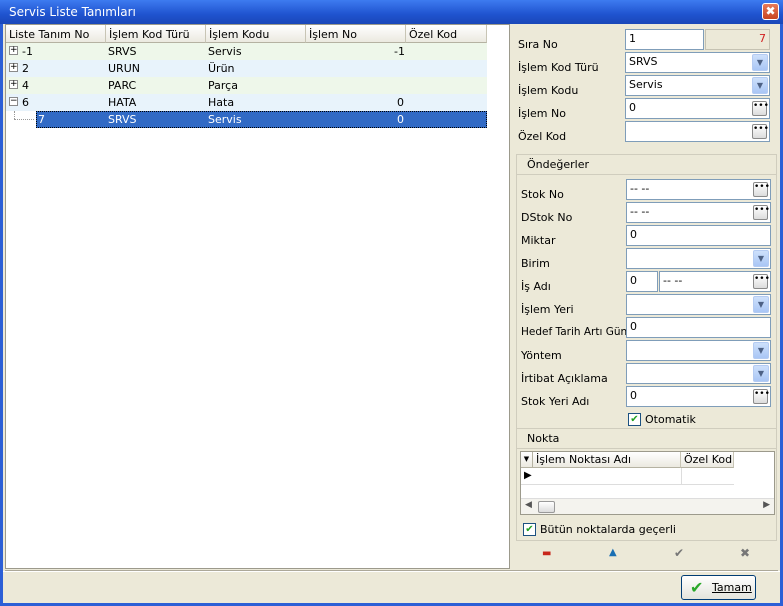 The height and width of the screenshot is (606, 783). Describe the element at coordinates (698, 327) in the screenshot. I see `hedef-field: 0` at that location.